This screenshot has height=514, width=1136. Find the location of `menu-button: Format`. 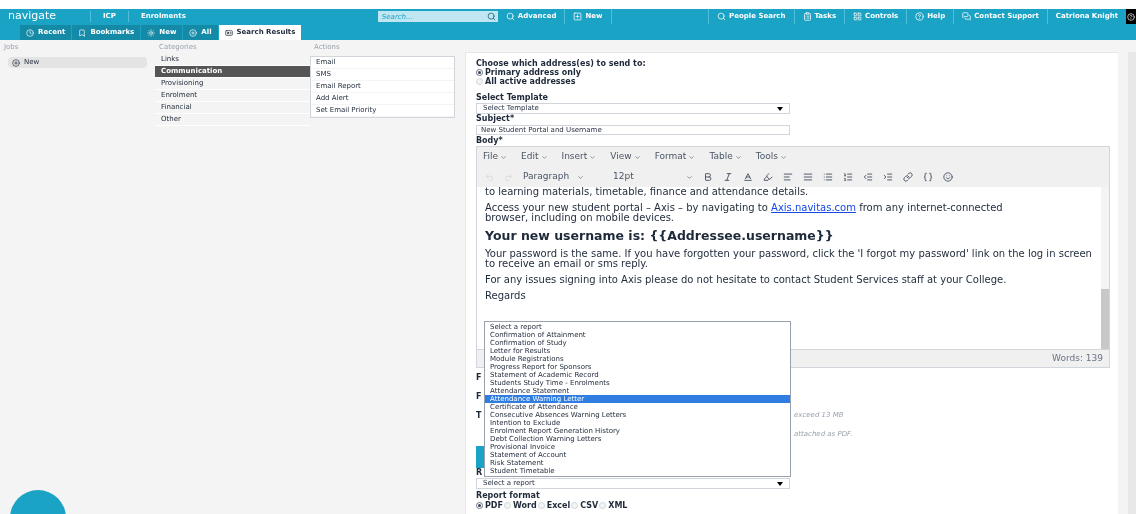

menu-button: Format is located at coordinates (675, 157).